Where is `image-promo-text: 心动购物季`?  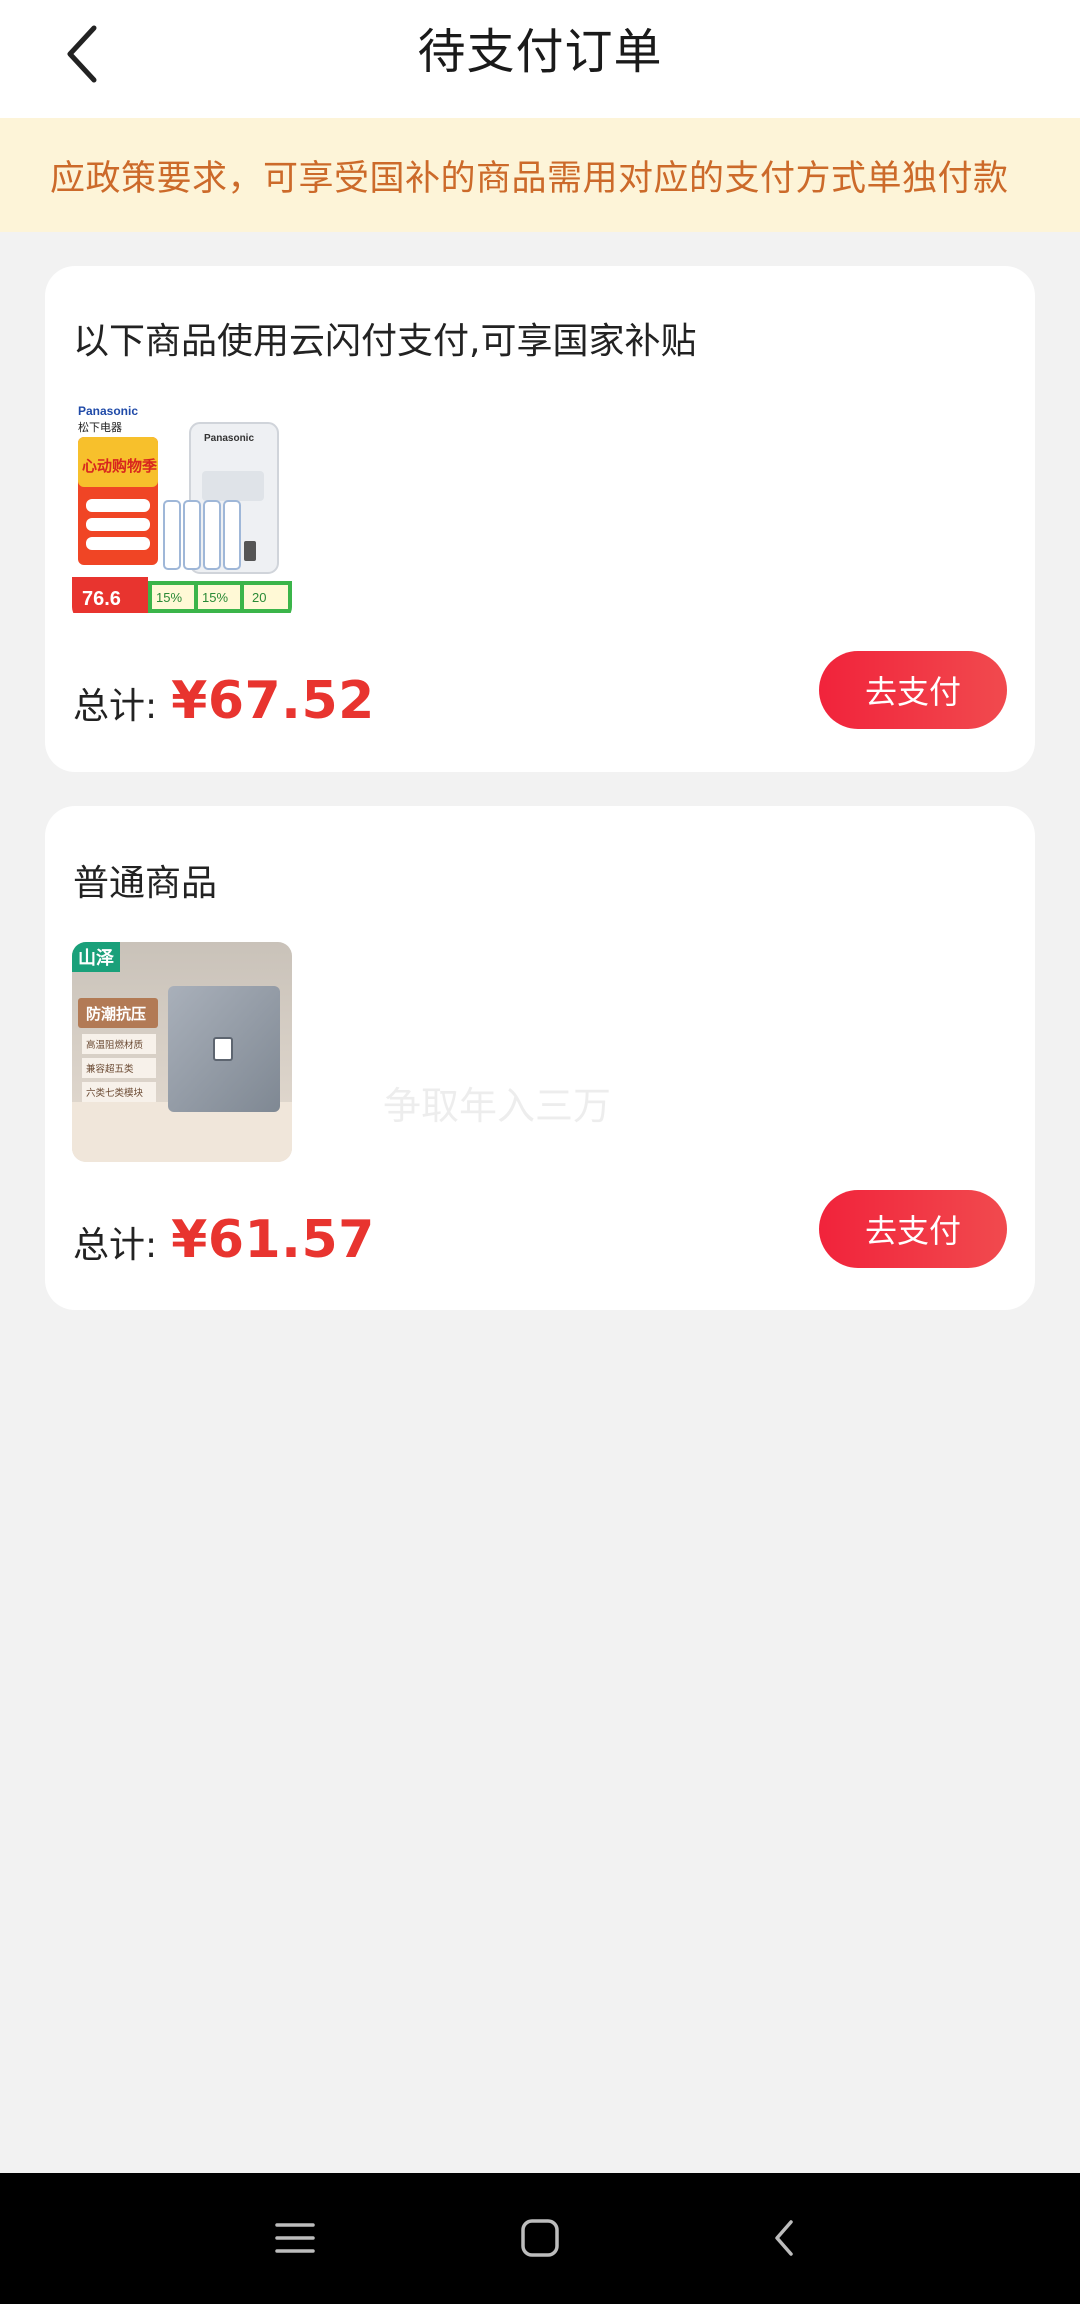
image-promo-text: 心动购物季 is located at coordinates (119, 466).